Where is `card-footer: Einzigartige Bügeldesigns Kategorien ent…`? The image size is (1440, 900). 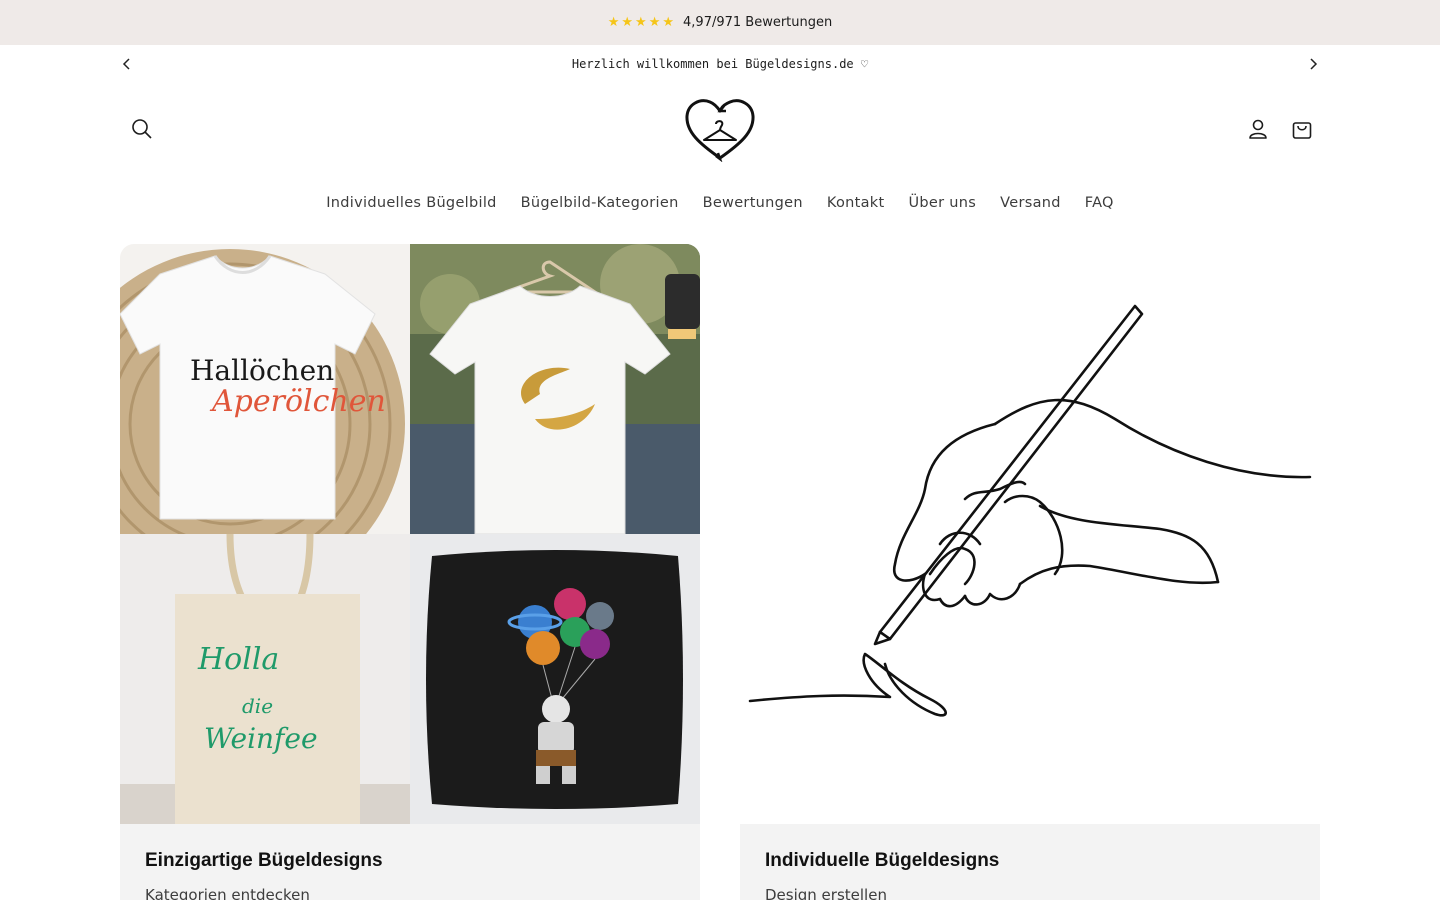 card-footer: Einzigartige Bügeldesigns Kategorien ent… is located at coordinates (410, 862).